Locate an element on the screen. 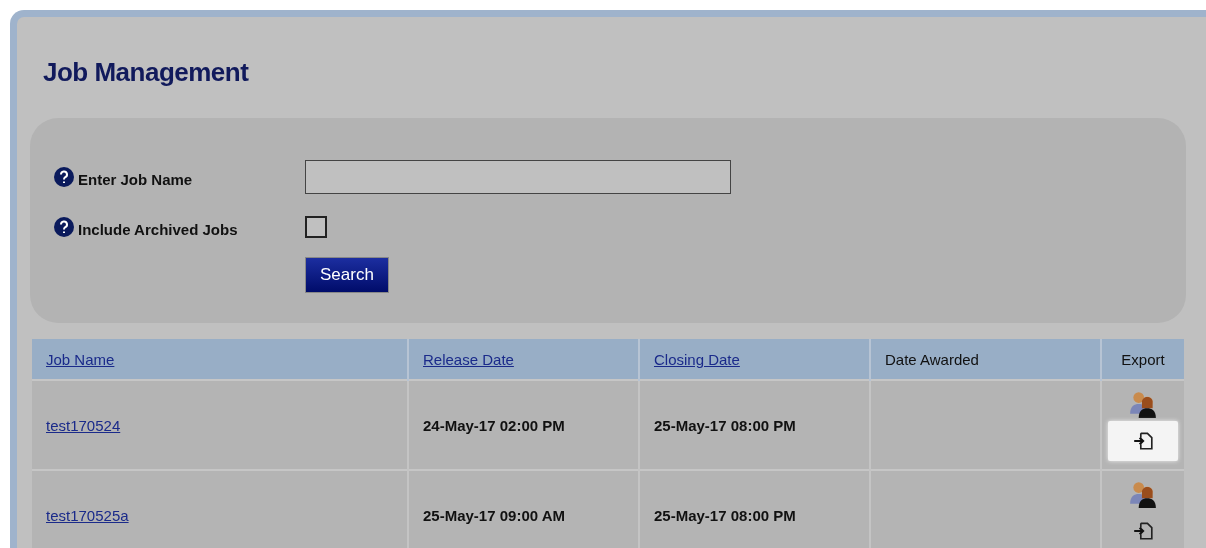  field-label: Include Archived Jobs is located at coordinates (158, 229).